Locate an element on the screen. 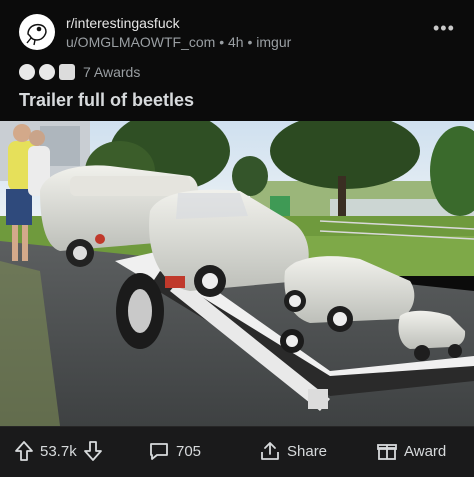  silver-award-icon is located at coordinates (27, 72).